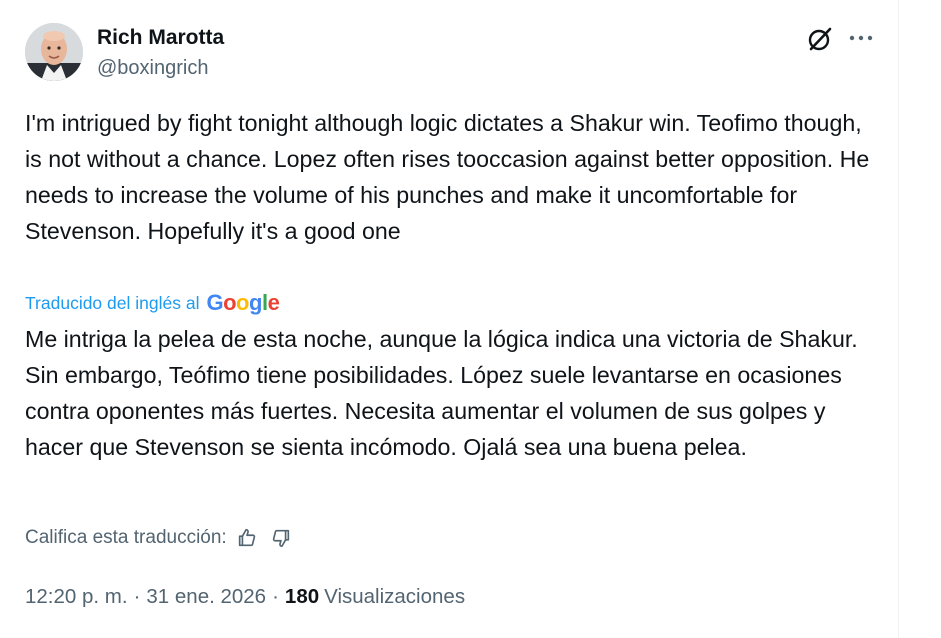  I want to click on post-time: 12:20 p. m., so click(76, 597).